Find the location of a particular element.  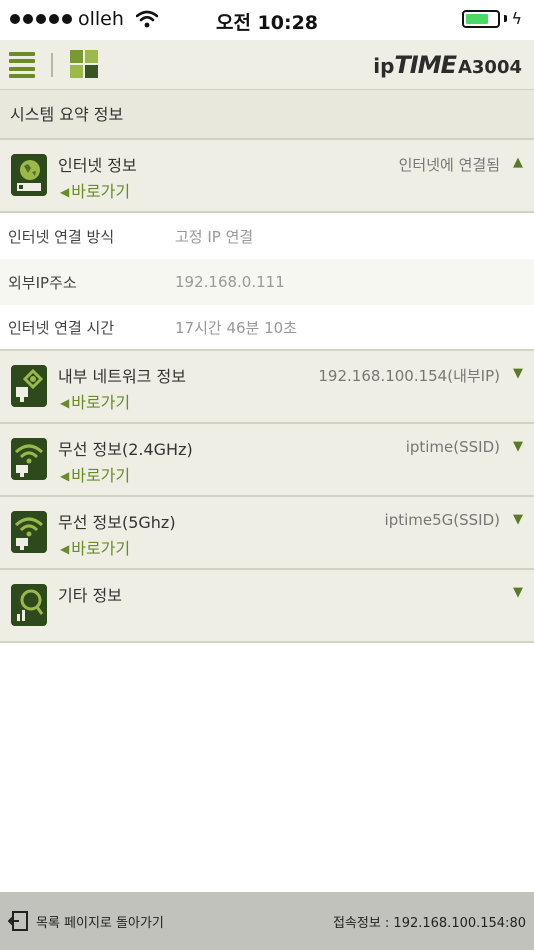

internet-globe-icon is located at coordinates (29, 175).